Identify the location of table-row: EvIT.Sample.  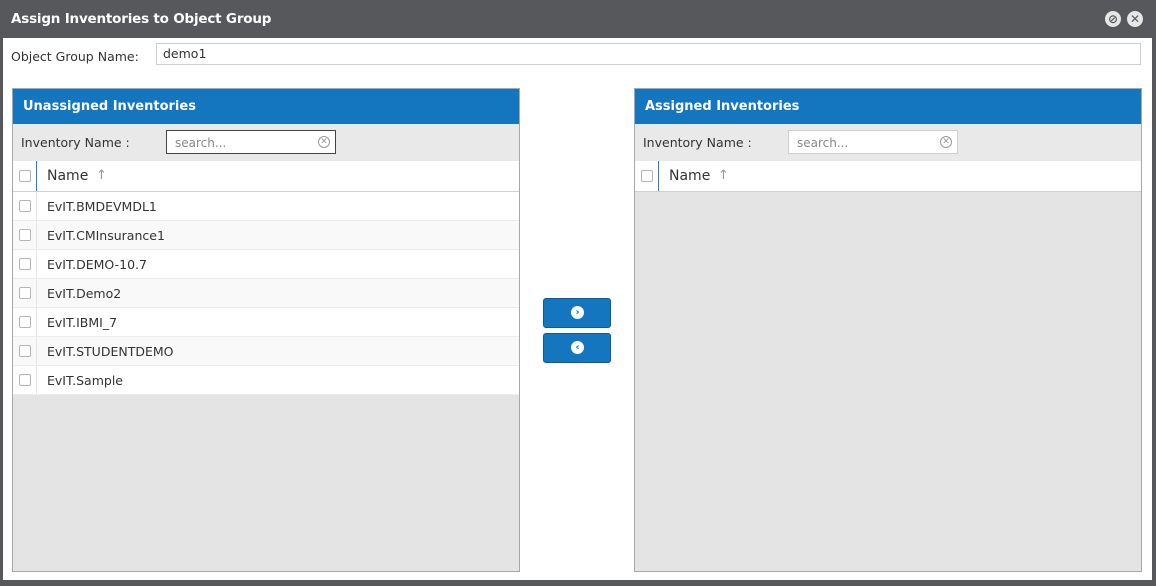
(266, 380).